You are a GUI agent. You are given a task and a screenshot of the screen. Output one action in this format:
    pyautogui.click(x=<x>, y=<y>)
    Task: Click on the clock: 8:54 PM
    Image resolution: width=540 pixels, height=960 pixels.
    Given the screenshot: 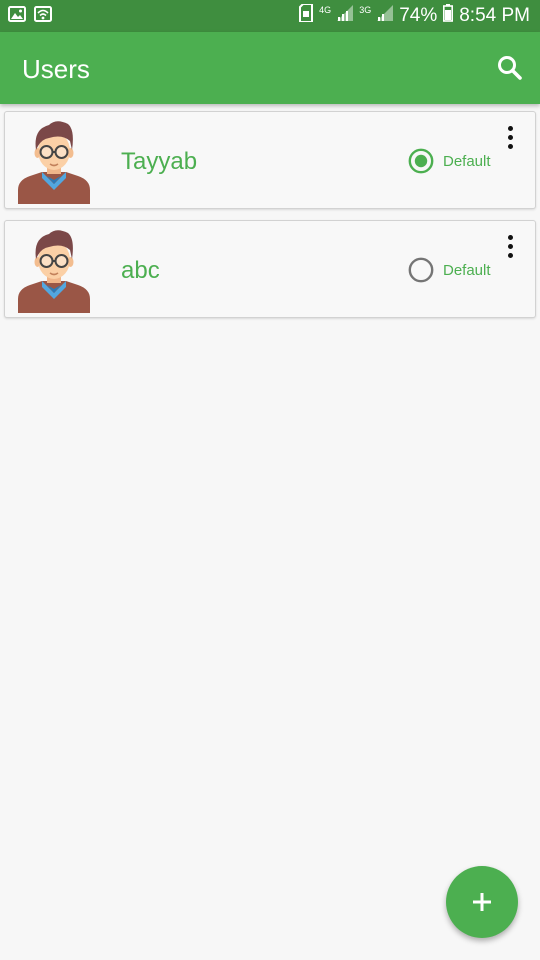 What is the action you would take?
    pyautogui.click(x=494, y=15)
    